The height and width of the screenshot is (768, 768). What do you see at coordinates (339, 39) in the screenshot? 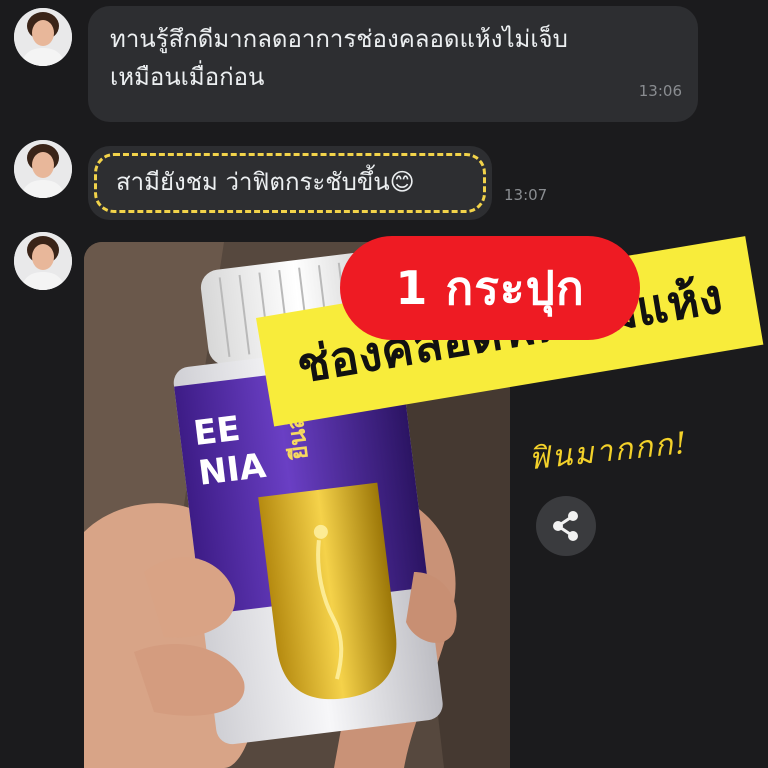
I see `message-text-line: ทานรู้สึกดีมากลดอาการช่องคลอดแห้งไม่เจ็บ` at bounding box center [339, 39].